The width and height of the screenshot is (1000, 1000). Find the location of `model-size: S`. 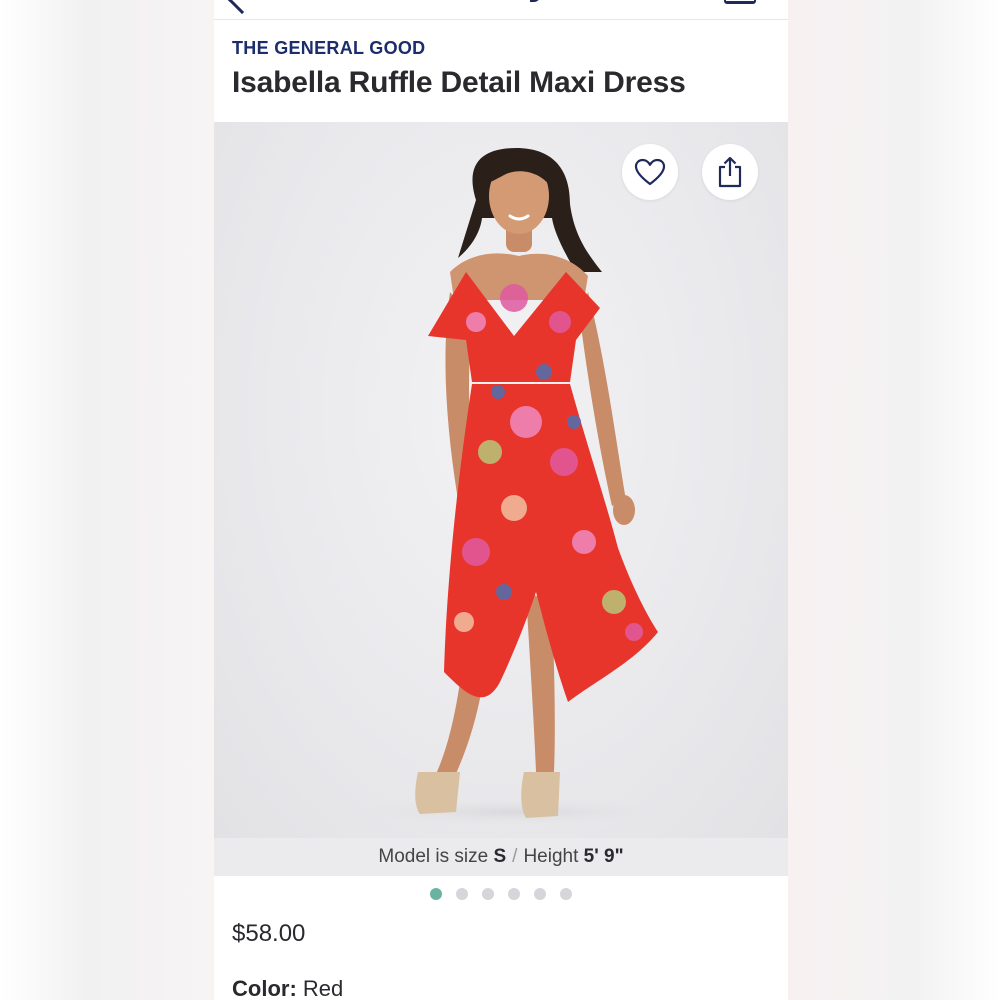

model-size: S is located at coordinates (500, 856).